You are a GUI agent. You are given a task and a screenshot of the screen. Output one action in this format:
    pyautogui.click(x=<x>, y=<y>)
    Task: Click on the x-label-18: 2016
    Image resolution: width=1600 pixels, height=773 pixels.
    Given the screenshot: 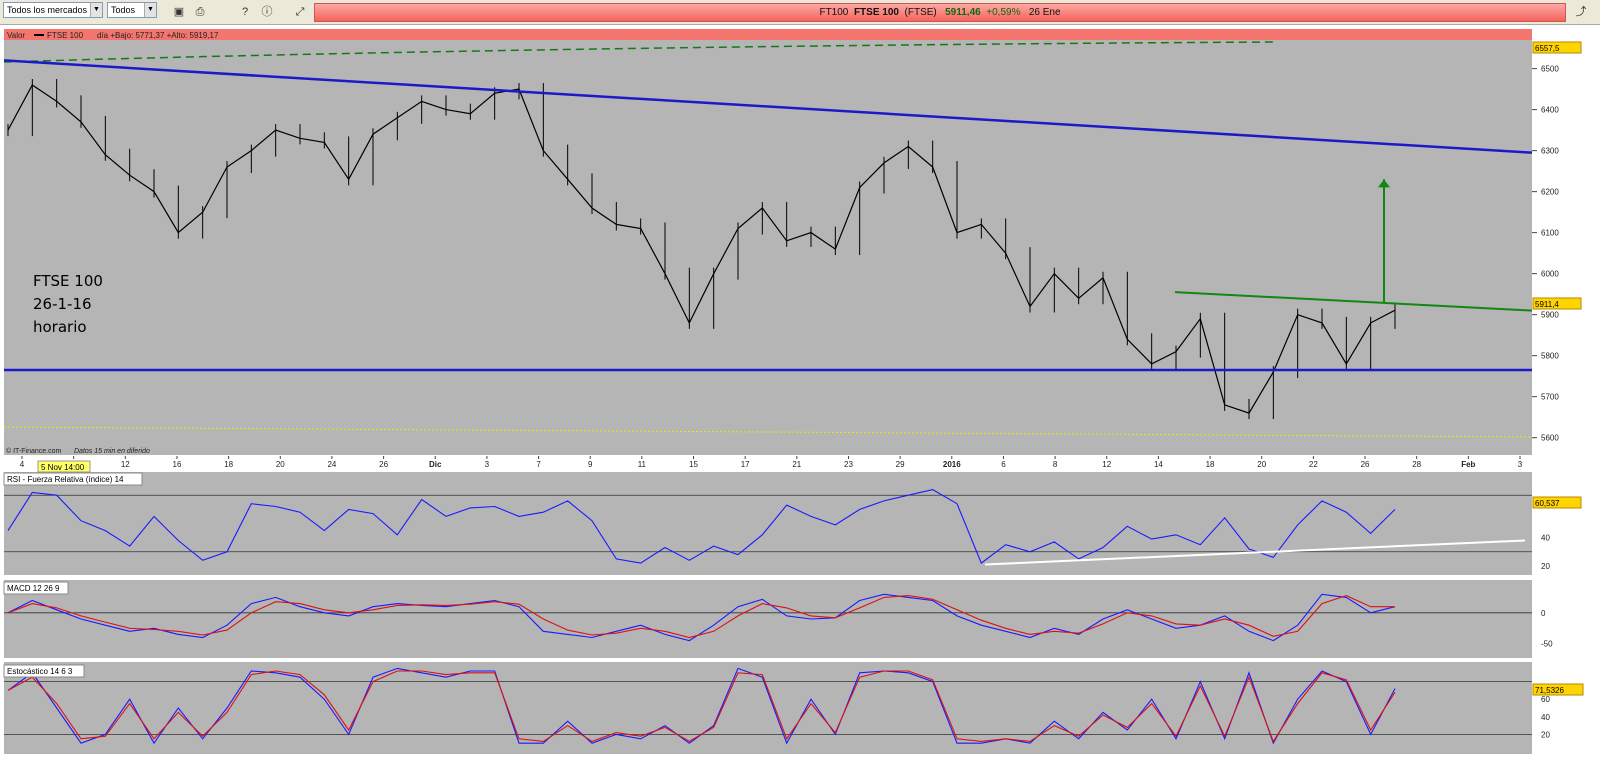 What is the action you would take?
    pyautogui.click(x=952, y=464)
    